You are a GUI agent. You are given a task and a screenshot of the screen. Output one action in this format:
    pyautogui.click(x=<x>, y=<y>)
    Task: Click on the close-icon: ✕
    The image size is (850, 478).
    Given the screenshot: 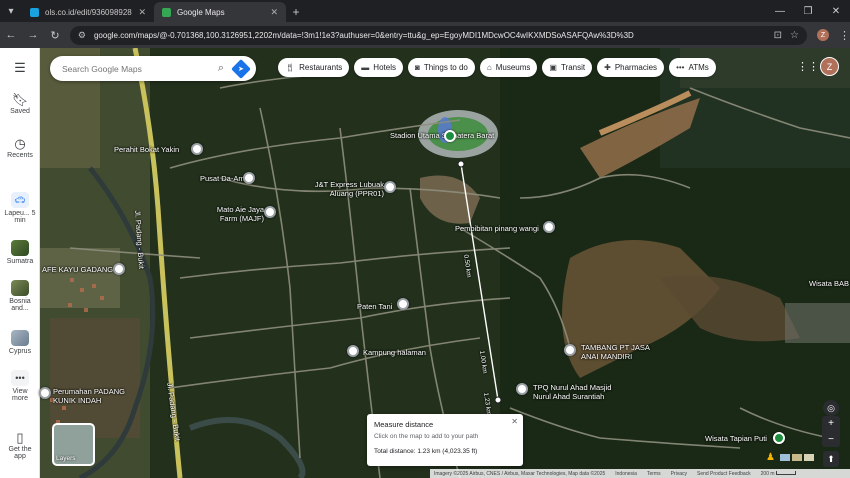 What is the action you would take?
    pyautogui.click(x=514, y=421)
    